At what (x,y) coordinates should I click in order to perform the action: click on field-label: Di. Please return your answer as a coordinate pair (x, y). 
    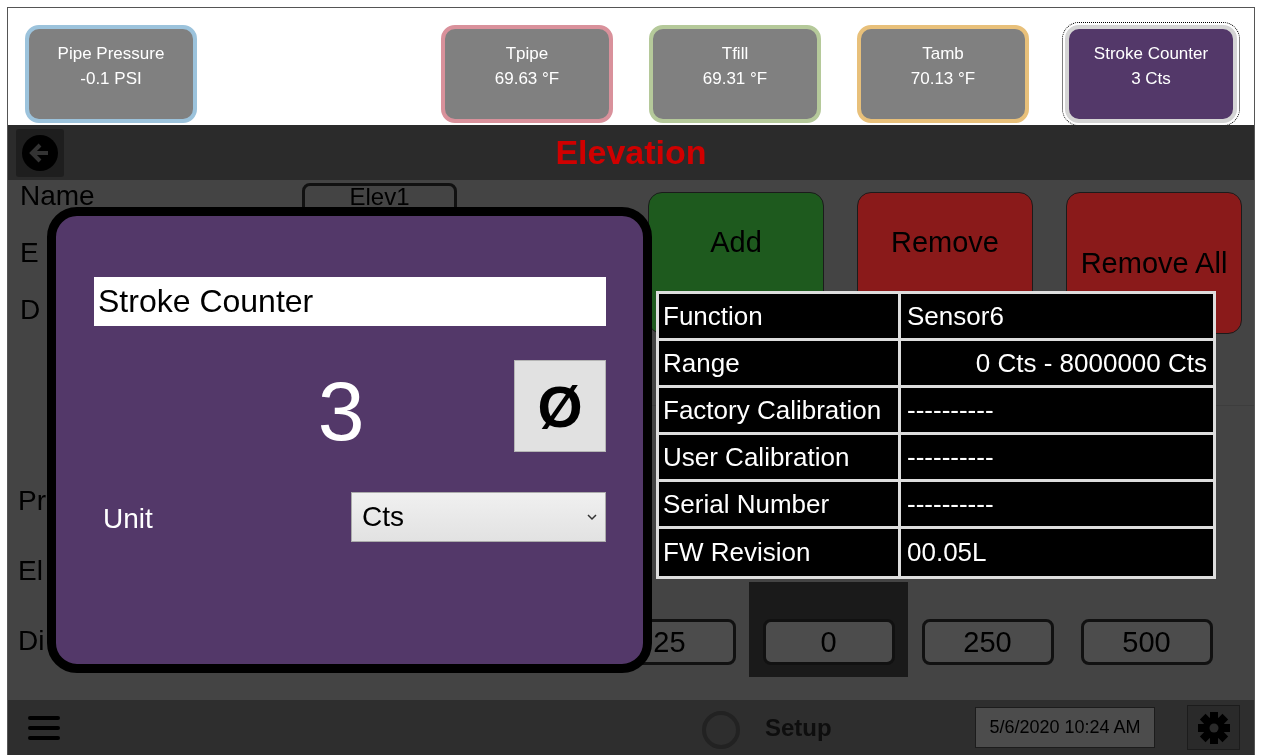
    Looking at the image, I should click on (31, 641).